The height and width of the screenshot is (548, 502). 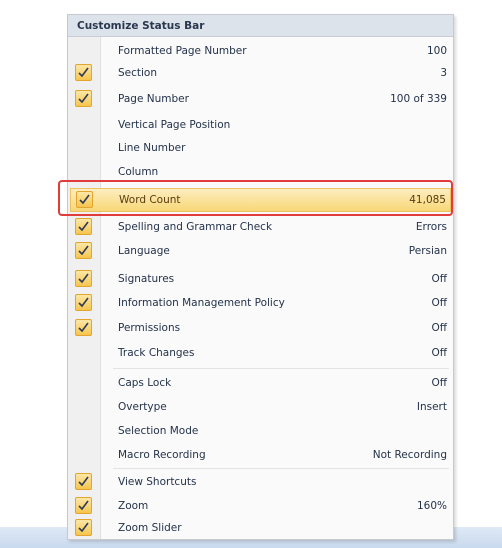 I want to click on menu-item-value: 100, so click(x=436, y=51).